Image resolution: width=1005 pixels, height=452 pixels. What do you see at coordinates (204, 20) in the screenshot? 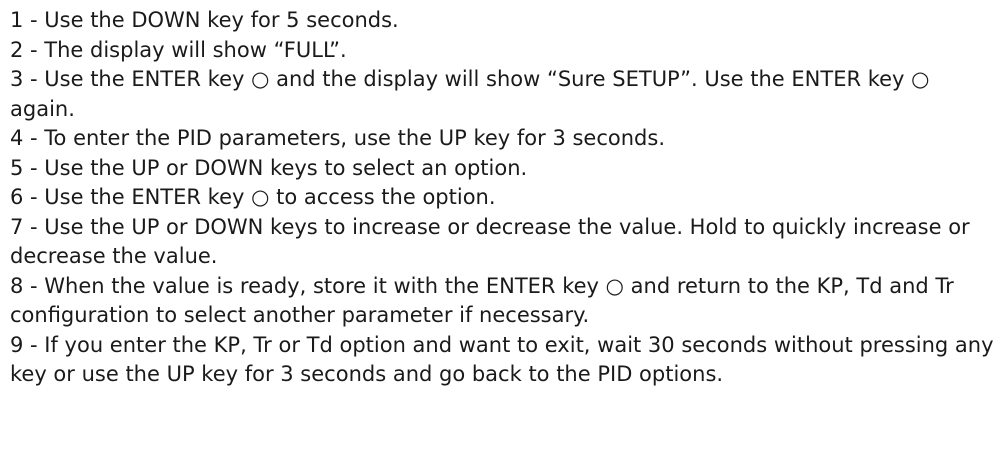
I see `instruction-step: 1 - Use the DOWN key for 5 seconds.` at bounding box center [204, 20].